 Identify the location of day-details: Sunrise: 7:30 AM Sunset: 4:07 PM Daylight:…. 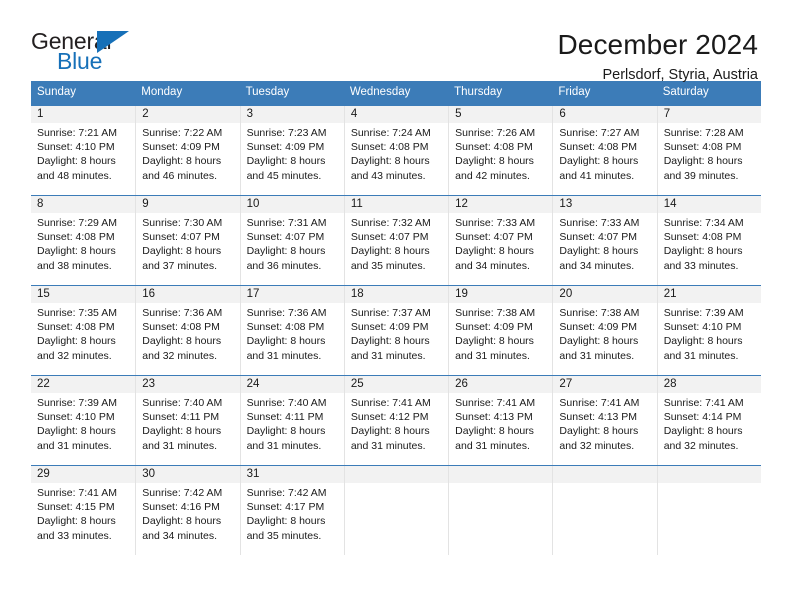
(187, 243).